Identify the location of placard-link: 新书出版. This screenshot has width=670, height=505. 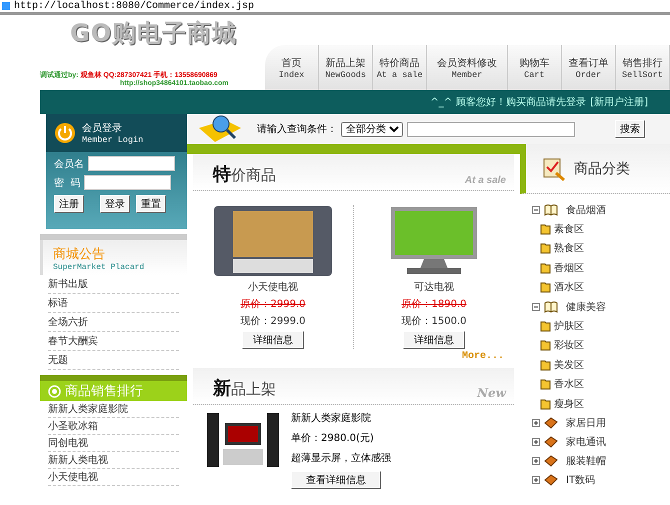
(113, 284).